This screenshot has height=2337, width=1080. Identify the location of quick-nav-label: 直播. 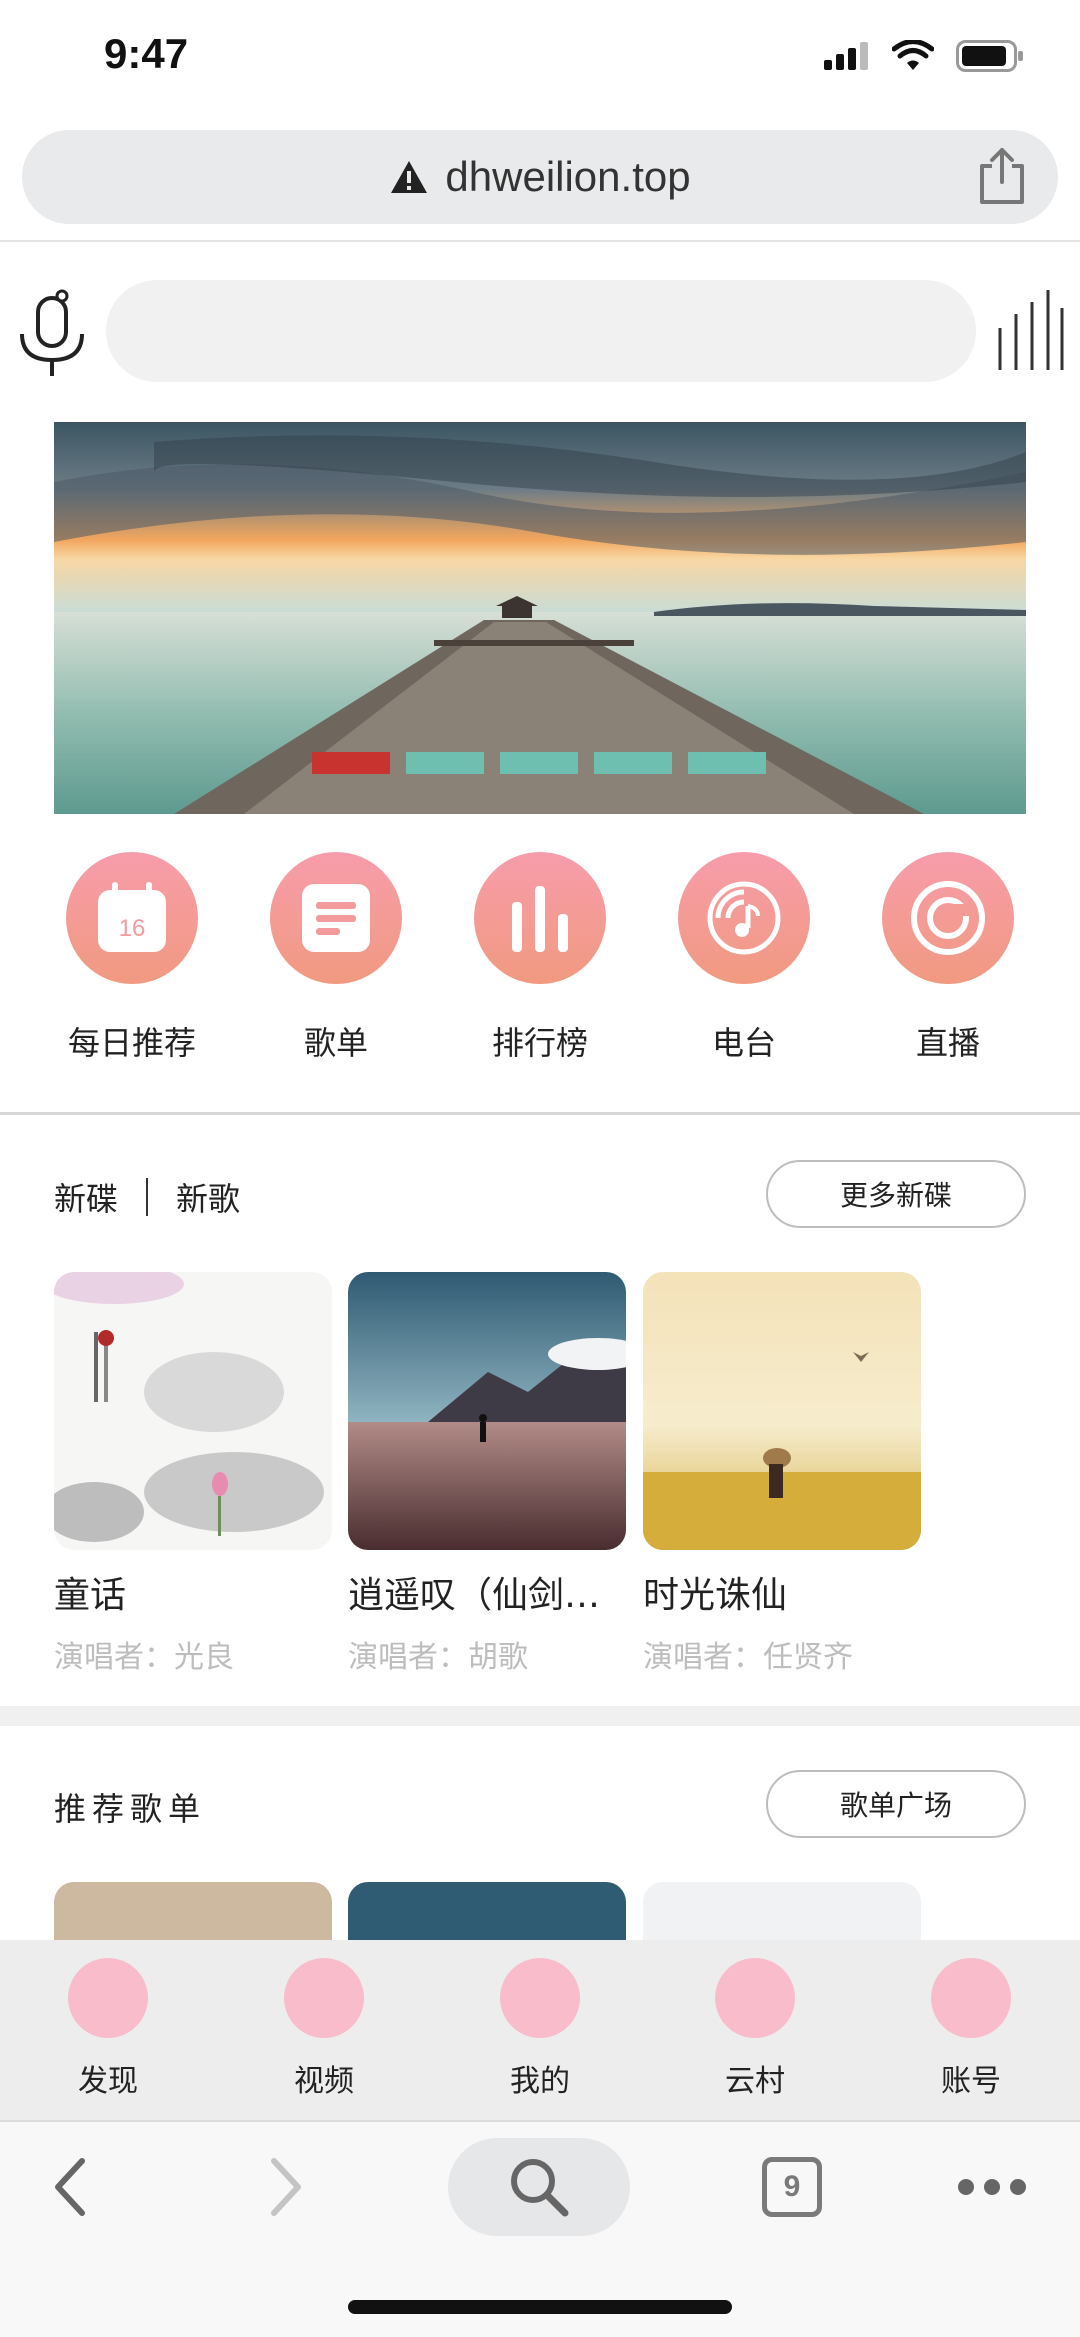
(947, 1043).